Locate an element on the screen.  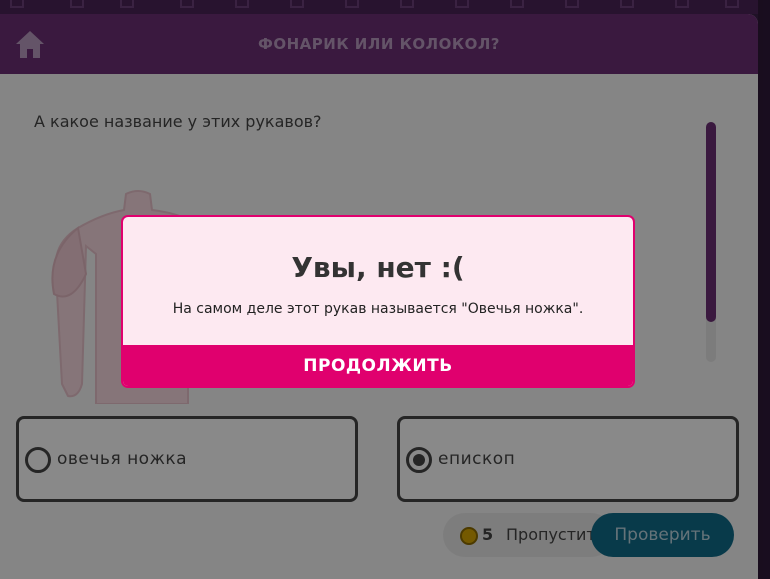
continue-button: ПРОДОЛЖИТЬ is located at coordinates (378, 365).